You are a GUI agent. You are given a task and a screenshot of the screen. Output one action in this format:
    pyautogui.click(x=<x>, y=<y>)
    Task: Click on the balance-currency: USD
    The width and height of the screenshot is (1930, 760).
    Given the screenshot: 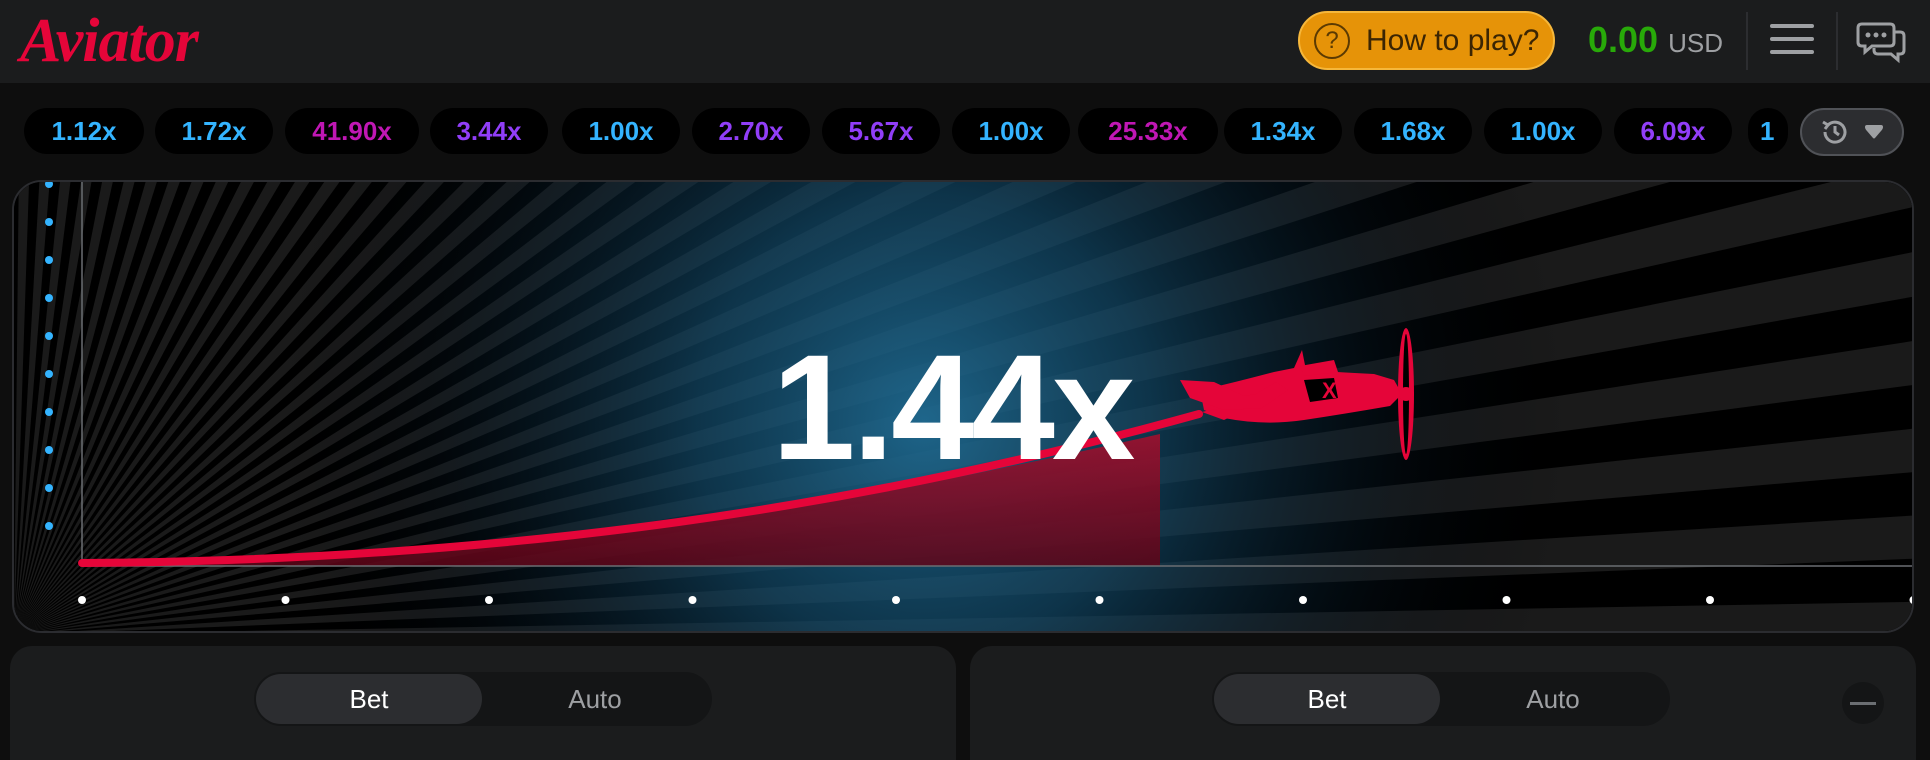 What is the action you would take?
    pyautogui.click(x=1695, y=43)
    